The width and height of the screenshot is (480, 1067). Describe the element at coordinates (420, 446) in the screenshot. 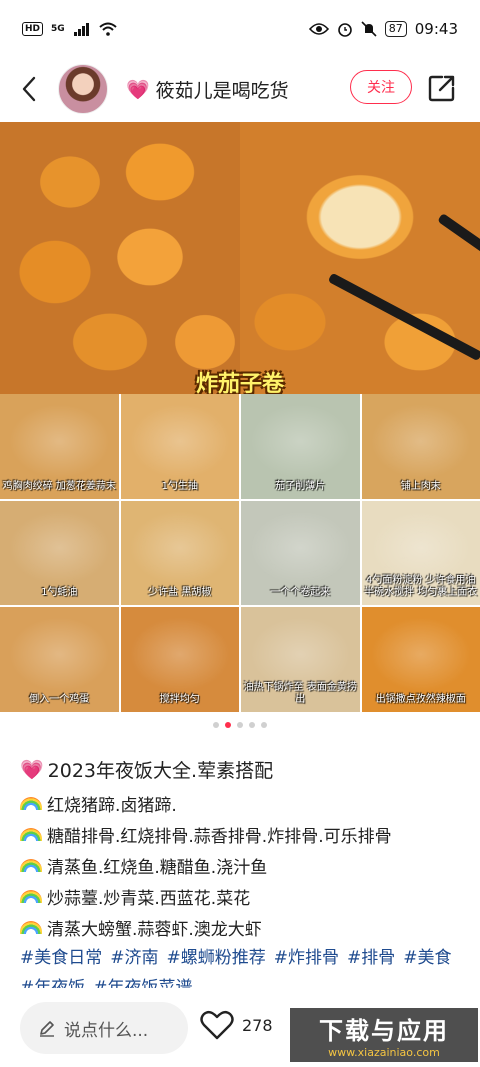

I see `recipe-step-cell: 铺上肉末` at that location.